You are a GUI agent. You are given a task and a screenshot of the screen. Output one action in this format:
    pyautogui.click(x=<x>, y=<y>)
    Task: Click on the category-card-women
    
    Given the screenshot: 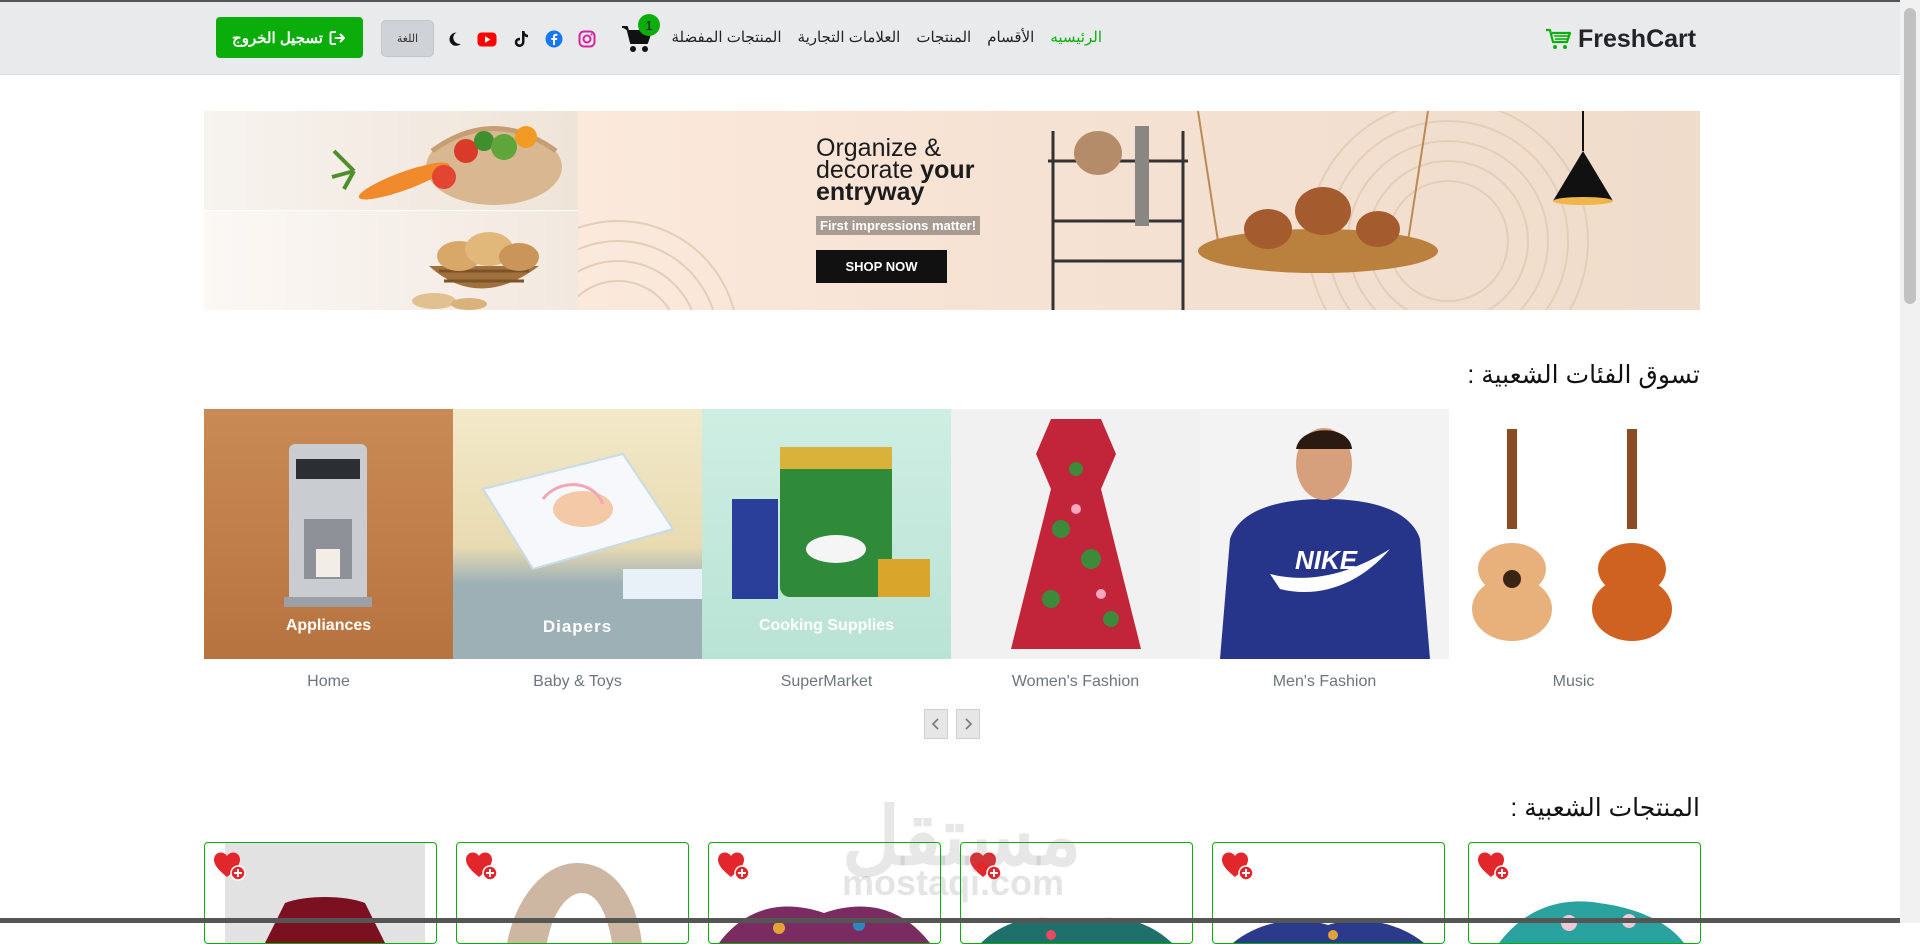 What is the action you would take?
    pyautogui.click(x=1075, y=534)
    